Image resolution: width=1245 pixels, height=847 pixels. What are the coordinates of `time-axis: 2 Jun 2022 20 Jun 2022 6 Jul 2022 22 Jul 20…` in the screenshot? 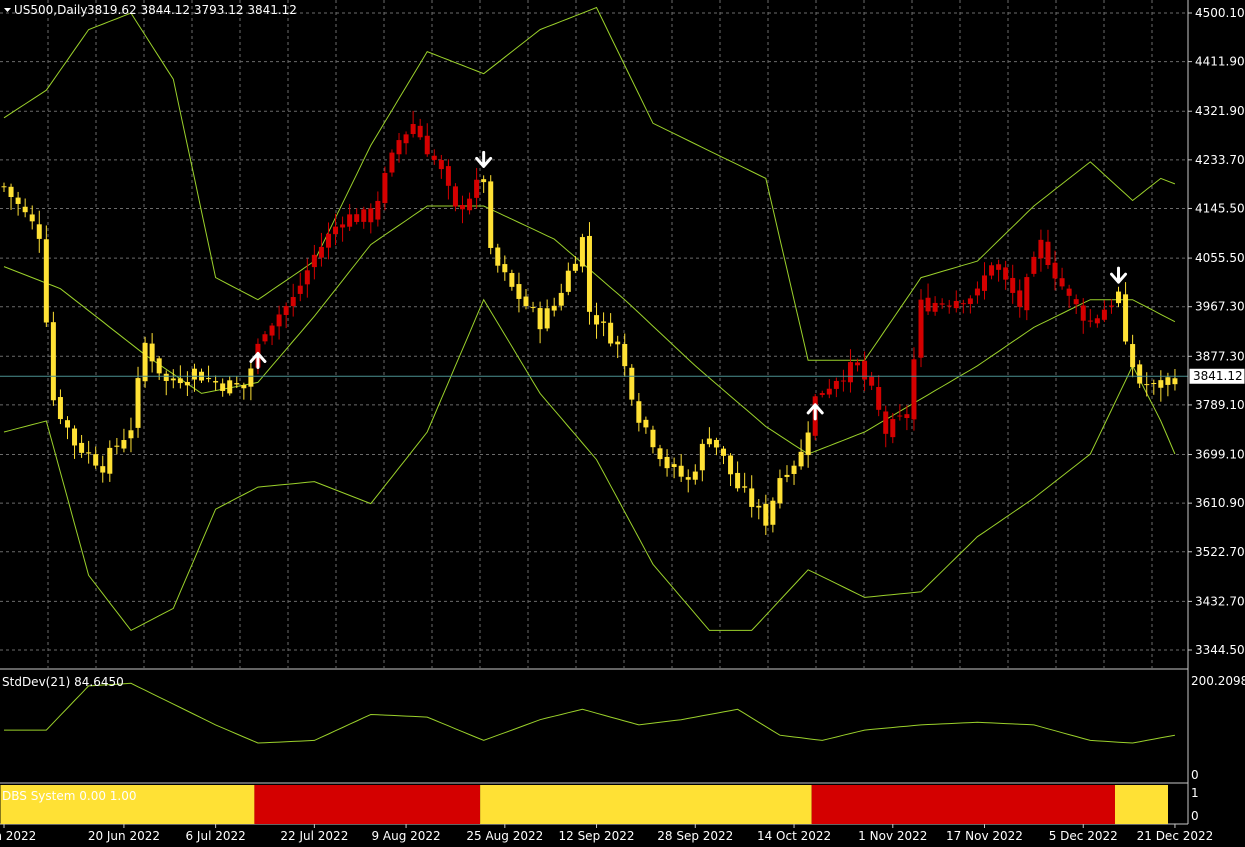 It's located at (606, 833).